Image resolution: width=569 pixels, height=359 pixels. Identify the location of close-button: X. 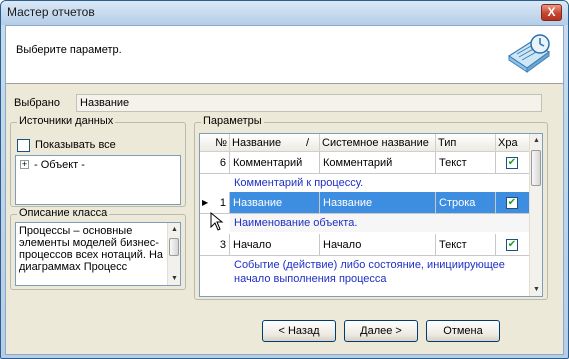
(551, 12).